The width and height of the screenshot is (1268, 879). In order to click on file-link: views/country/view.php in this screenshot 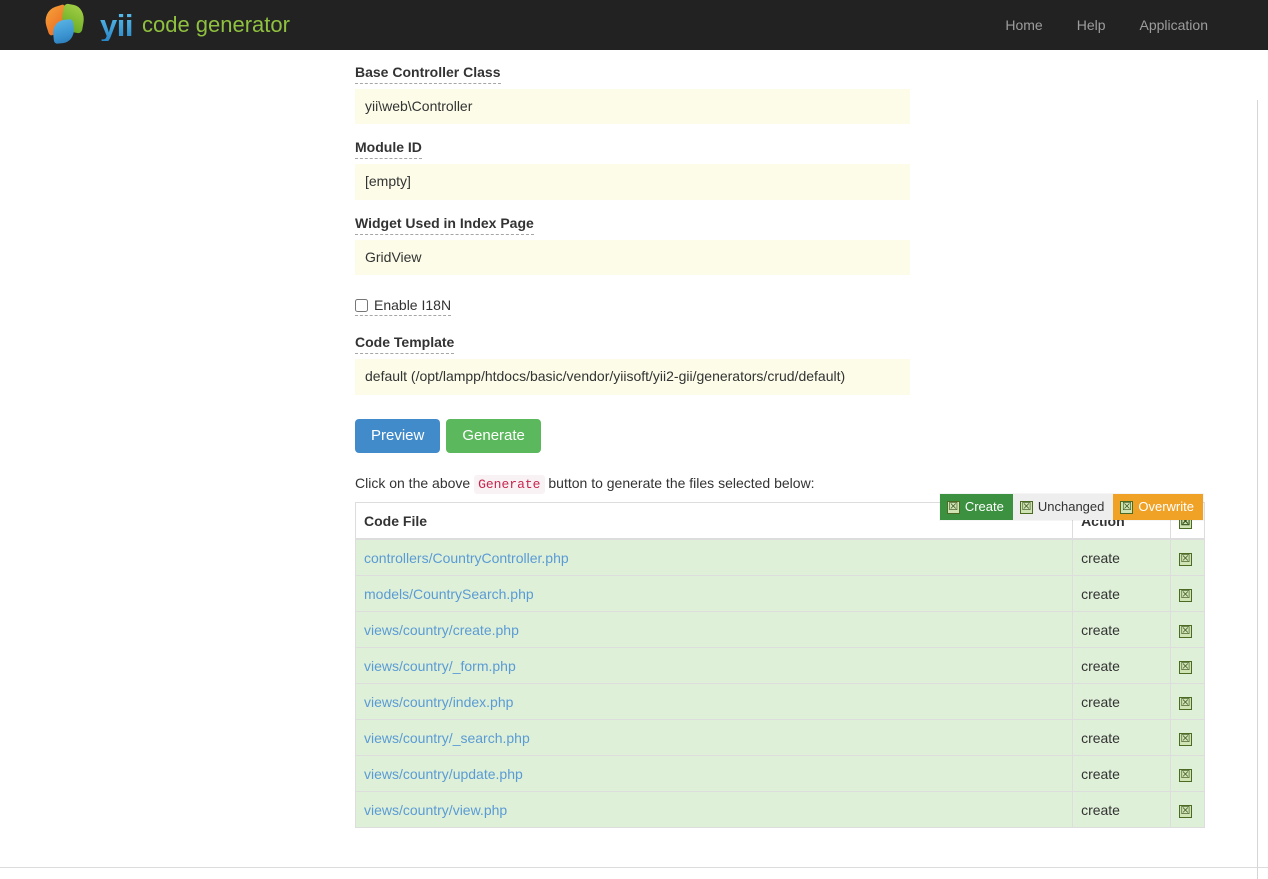, I will do `click(435, 810)`.